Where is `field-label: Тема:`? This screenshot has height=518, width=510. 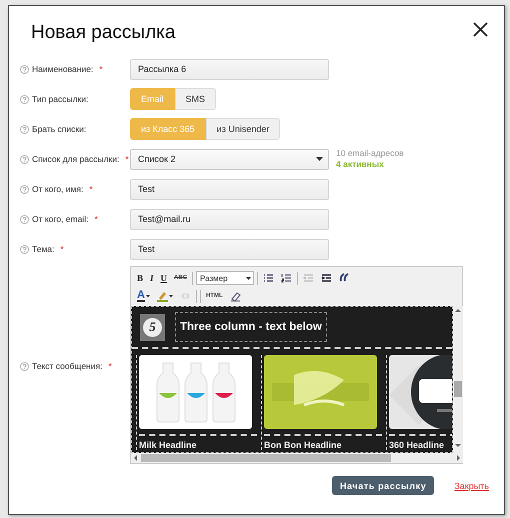 field-label: Тема: is located at coordinates (43, 249).